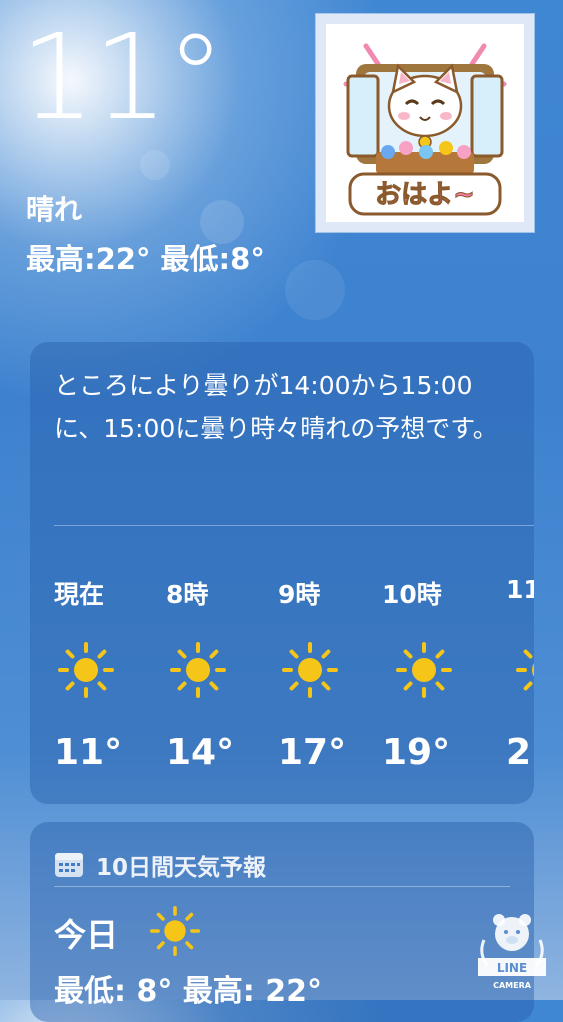  Describe the element at coordinates (416, 752) in the screenshot. I see `hour-temperature: 19°` at that location.